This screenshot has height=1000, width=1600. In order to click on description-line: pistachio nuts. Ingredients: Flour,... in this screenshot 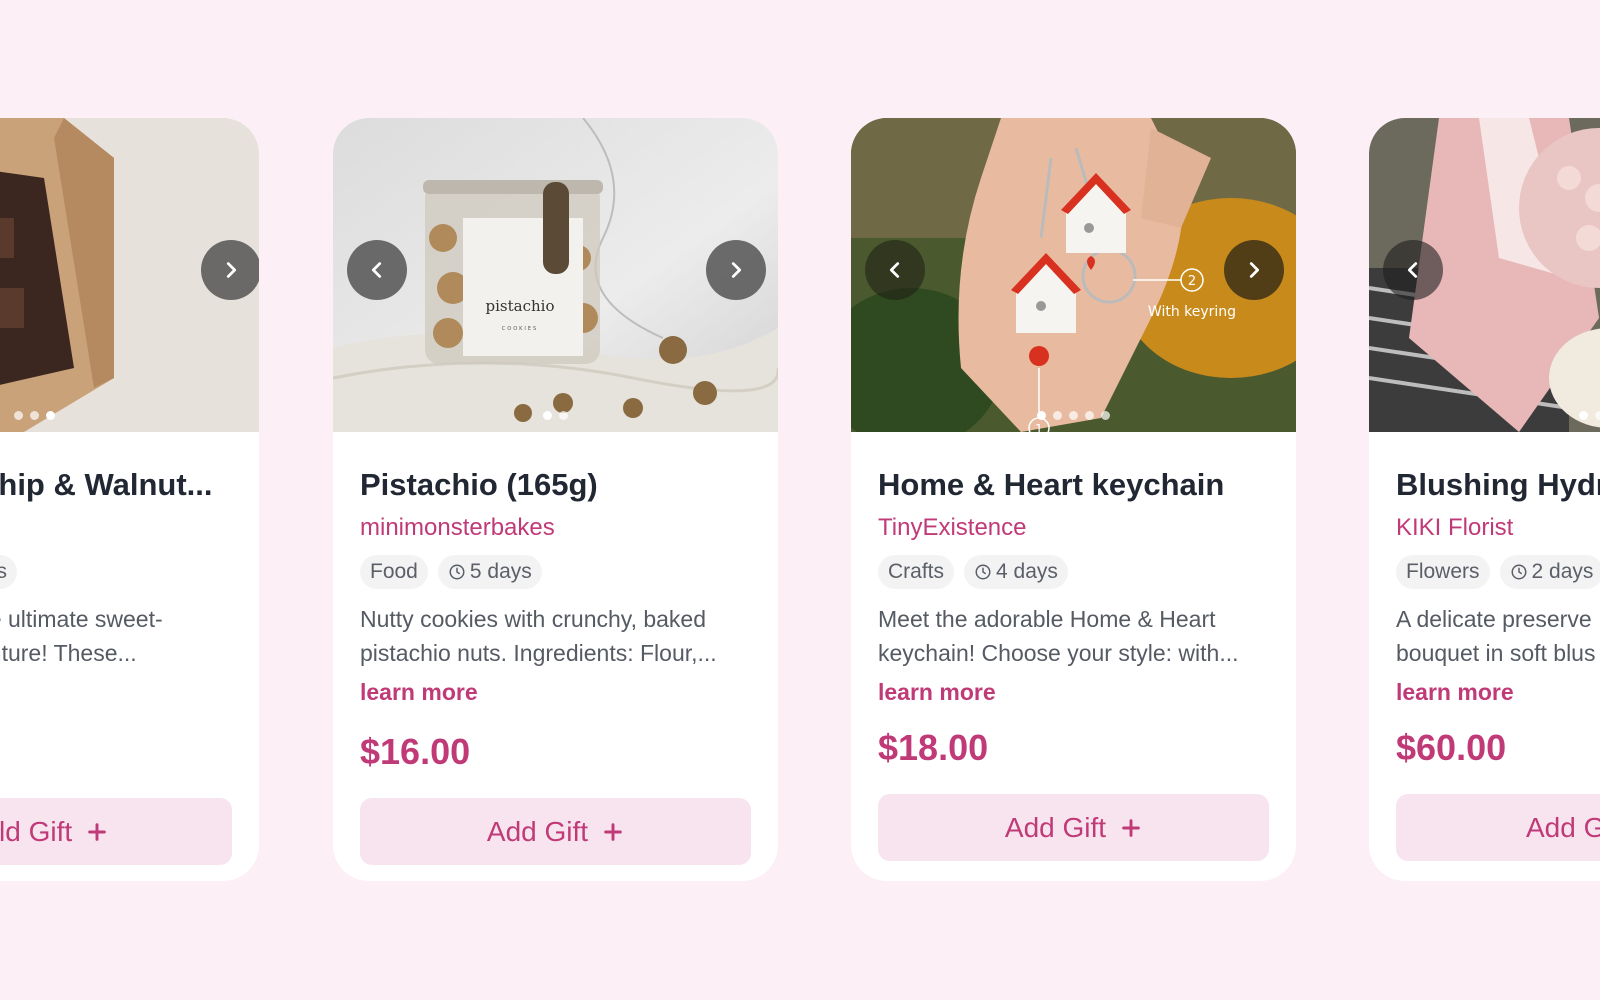, I will do `click(538, 653)`.